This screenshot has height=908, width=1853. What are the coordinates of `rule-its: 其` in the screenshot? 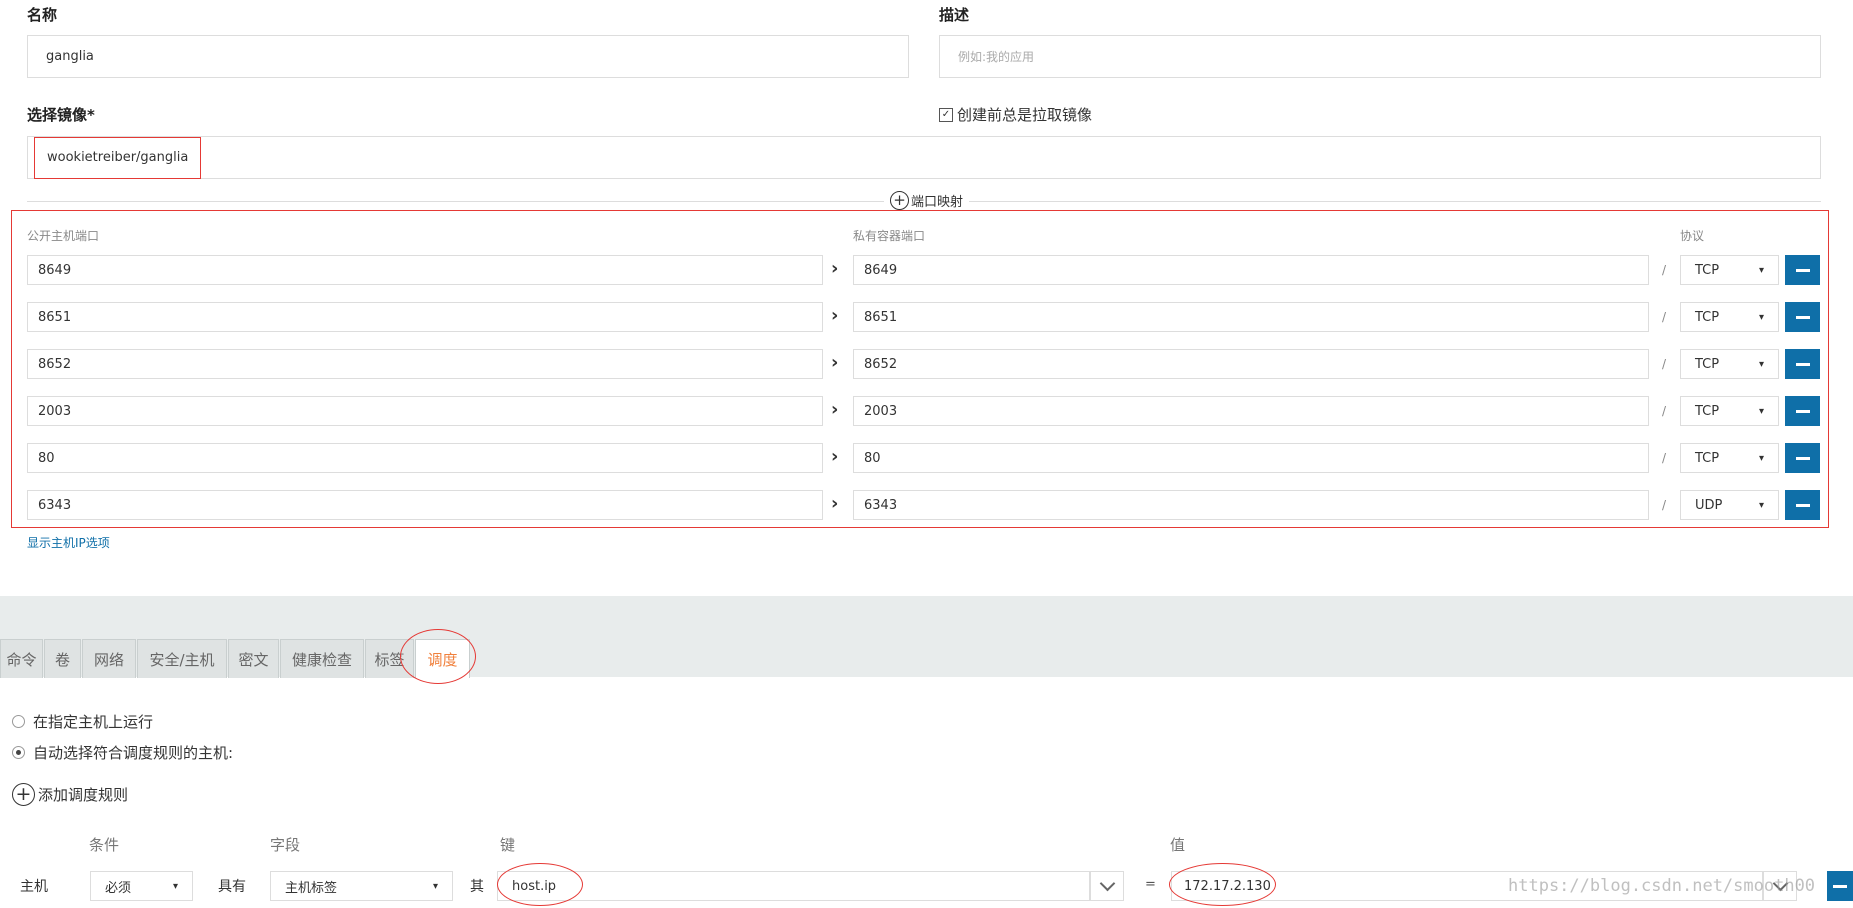 It's located at (477, 887).